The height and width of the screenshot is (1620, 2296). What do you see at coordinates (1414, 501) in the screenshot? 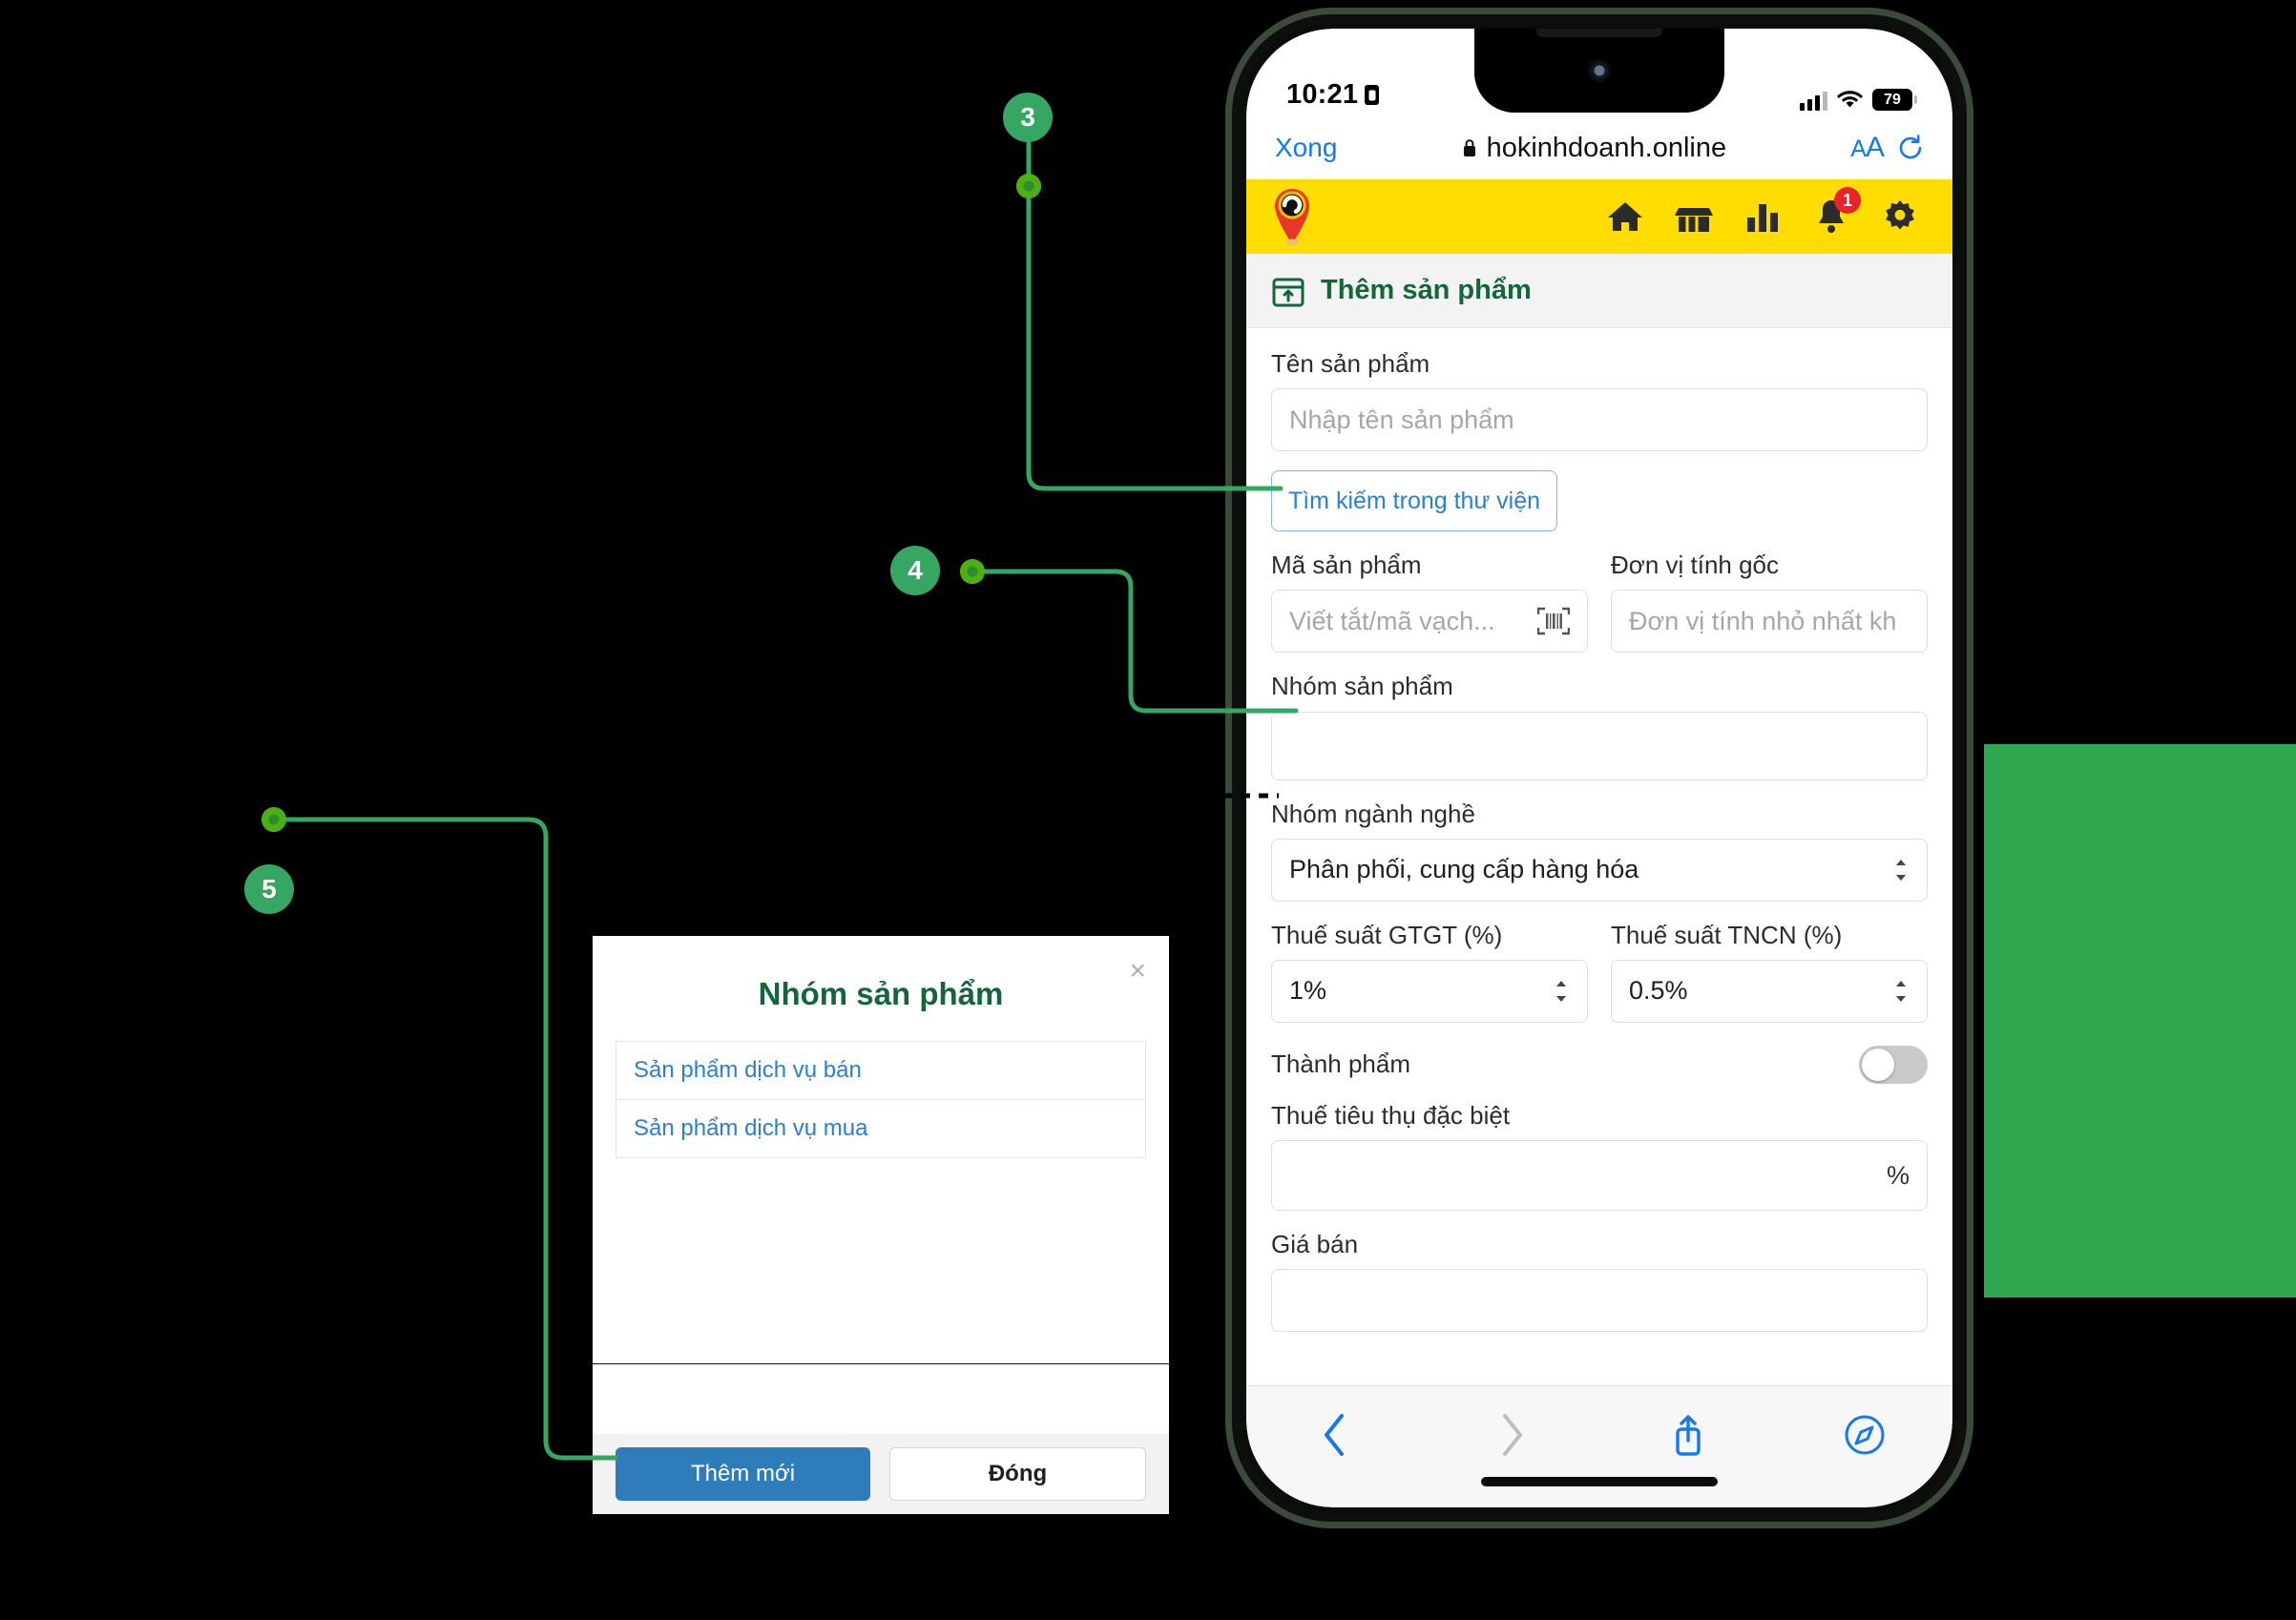
I see `library-search-button: Tìm kiếm trong thư viện` at bounding box center [1414, 501].